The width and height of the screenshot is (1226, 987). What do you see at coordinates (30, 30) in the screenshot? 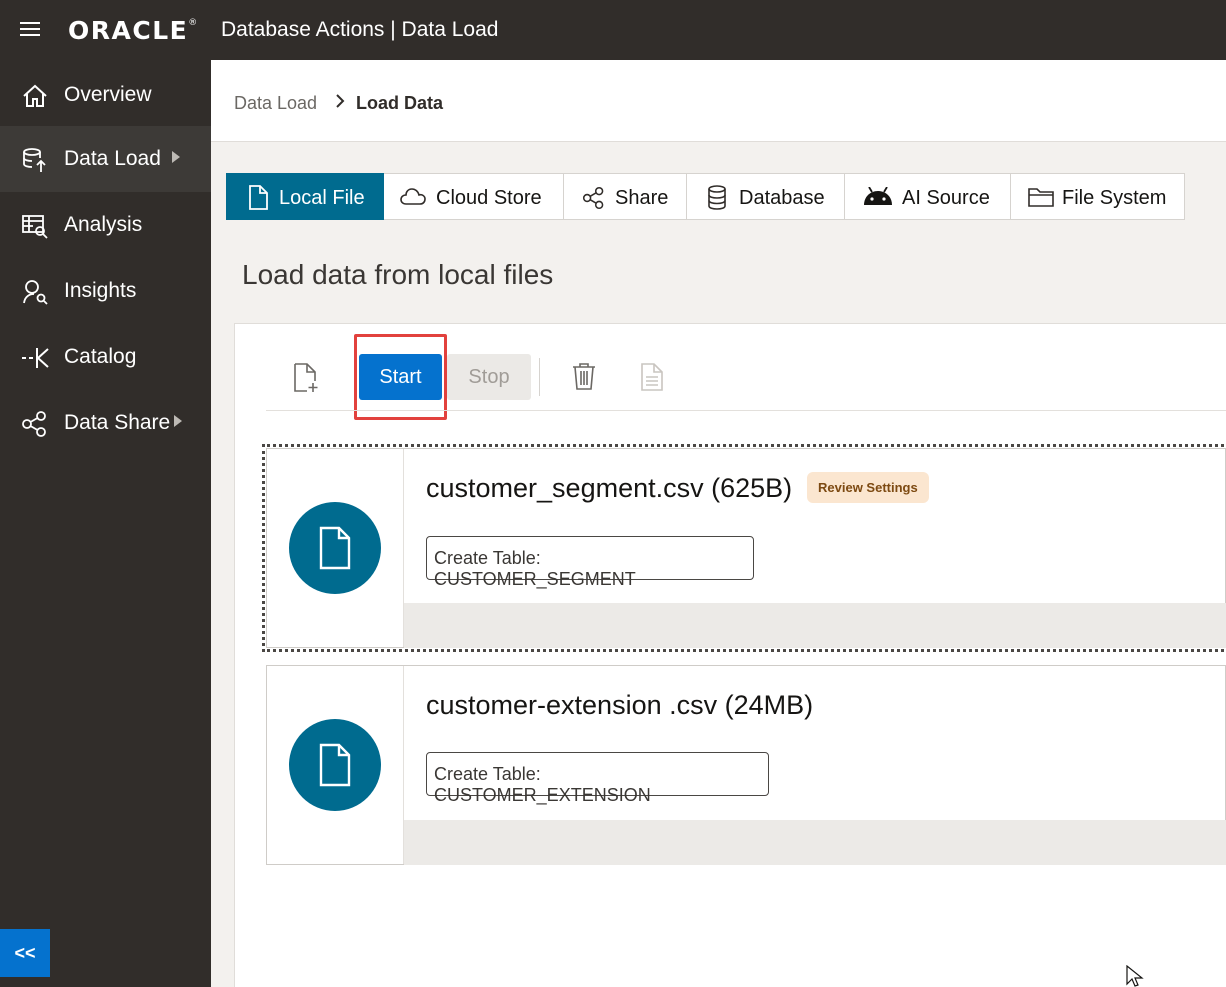
I see `hamburger-menu-icon` at bounding box center [30, 30].